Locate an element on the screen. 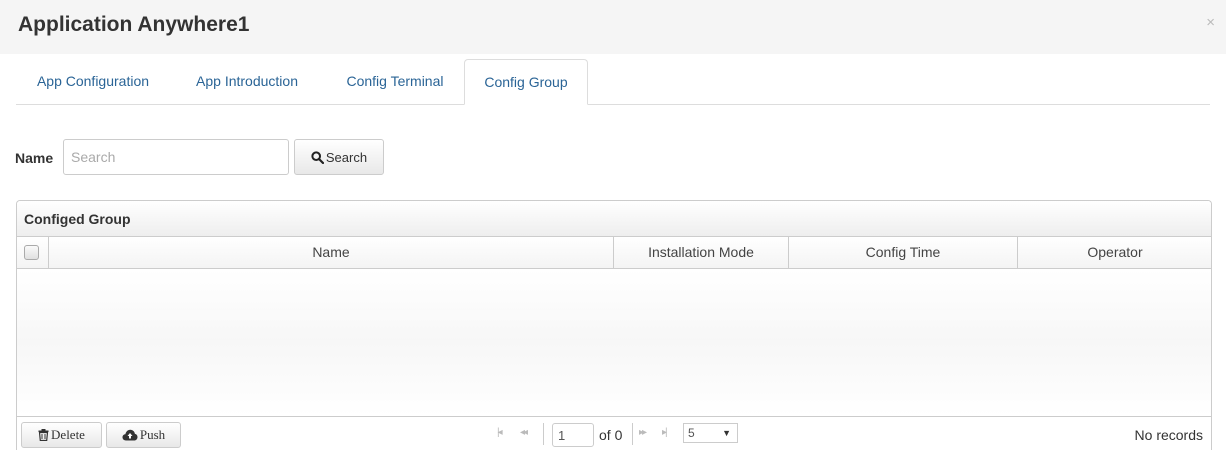  trash-icon is located at coordinates (43, 435).